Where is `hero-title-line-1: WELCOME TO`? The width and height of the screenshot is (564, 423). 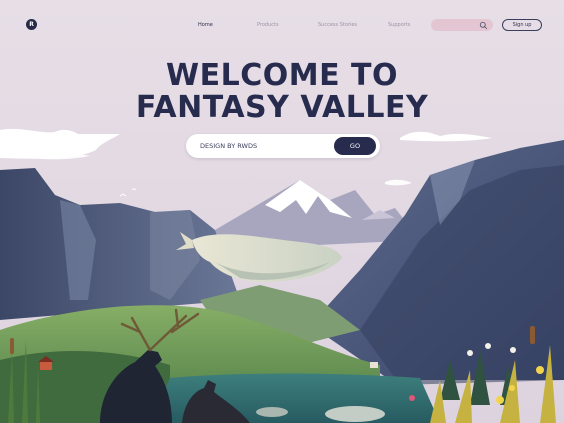
hero-title-line-1: WELCOME TO is located at coordinates (282, 75).